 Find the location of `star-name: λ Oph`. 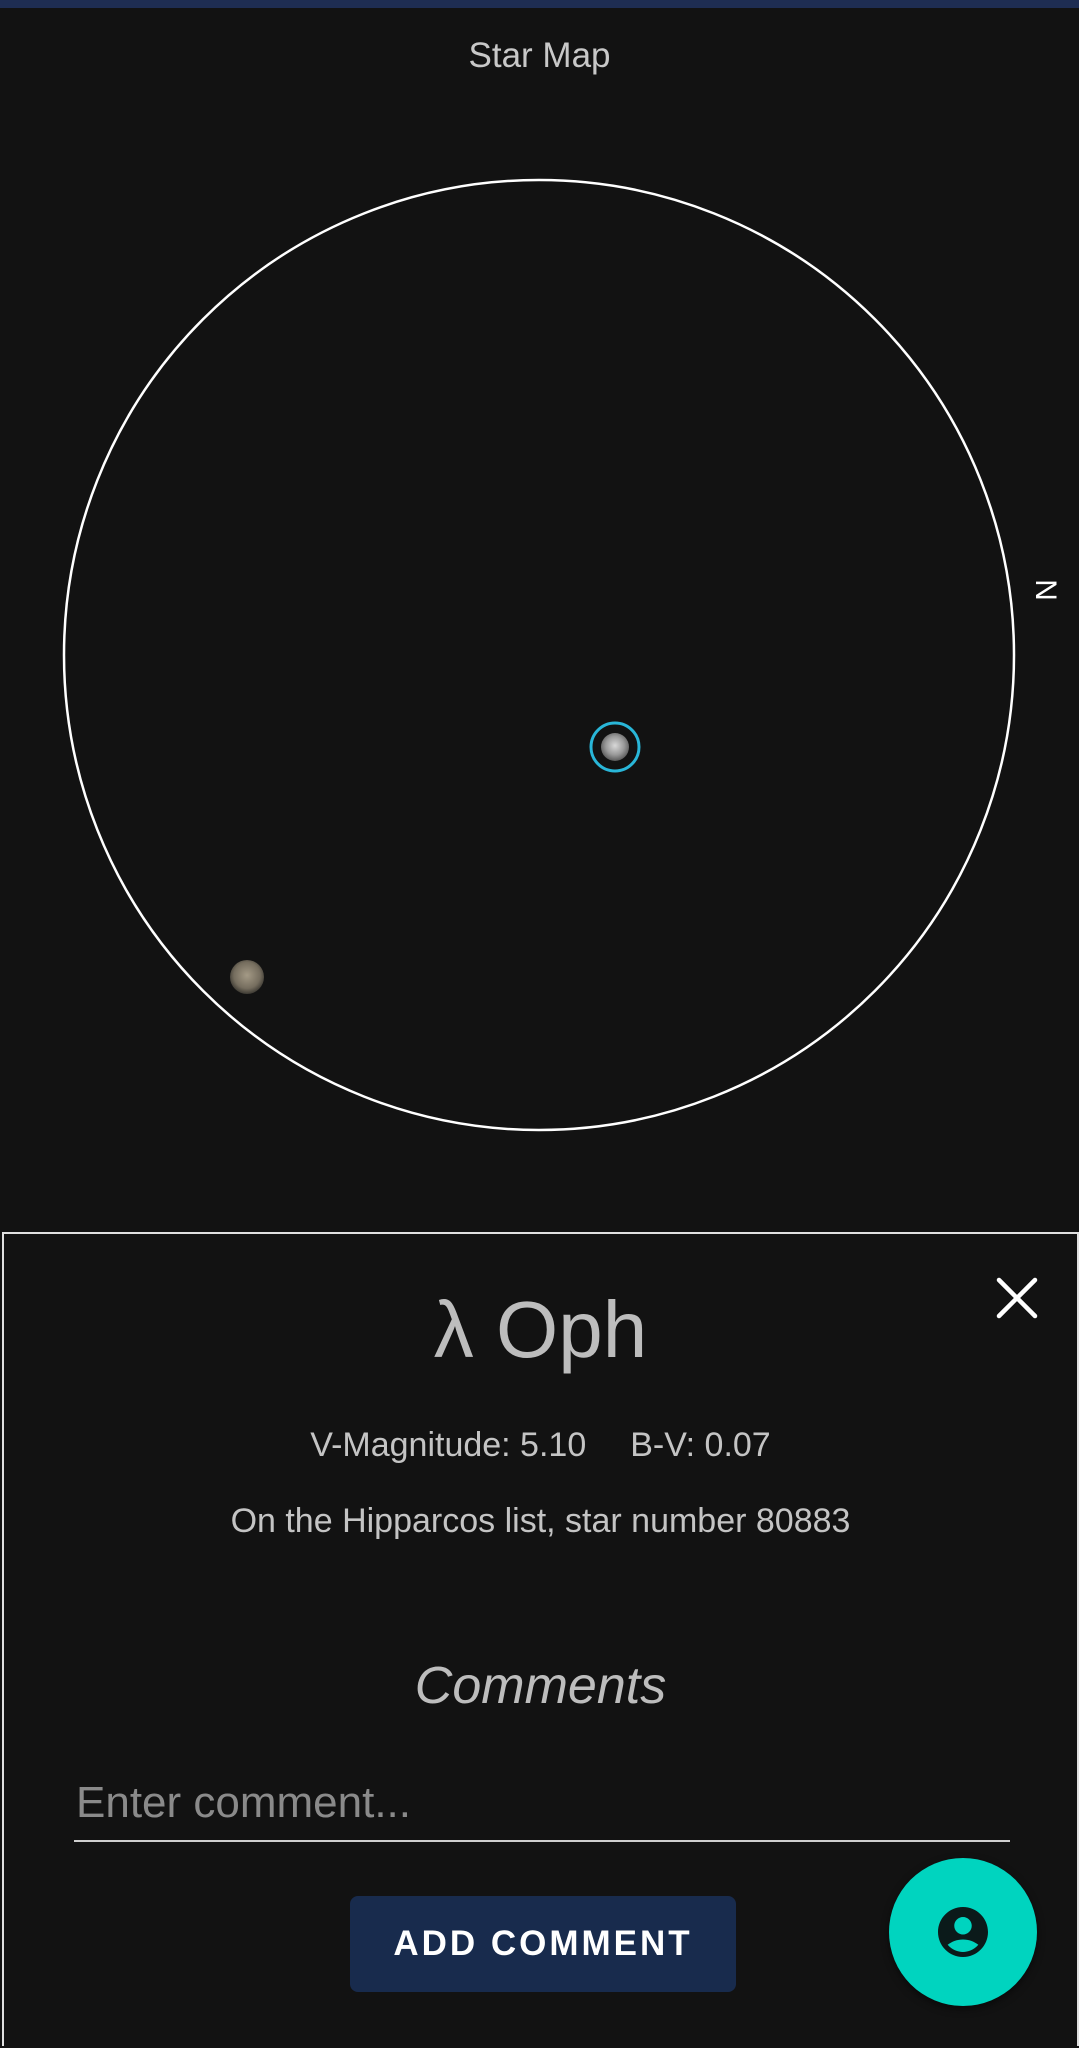

star-name: λ Oph is located at coordinates (540, 1329).